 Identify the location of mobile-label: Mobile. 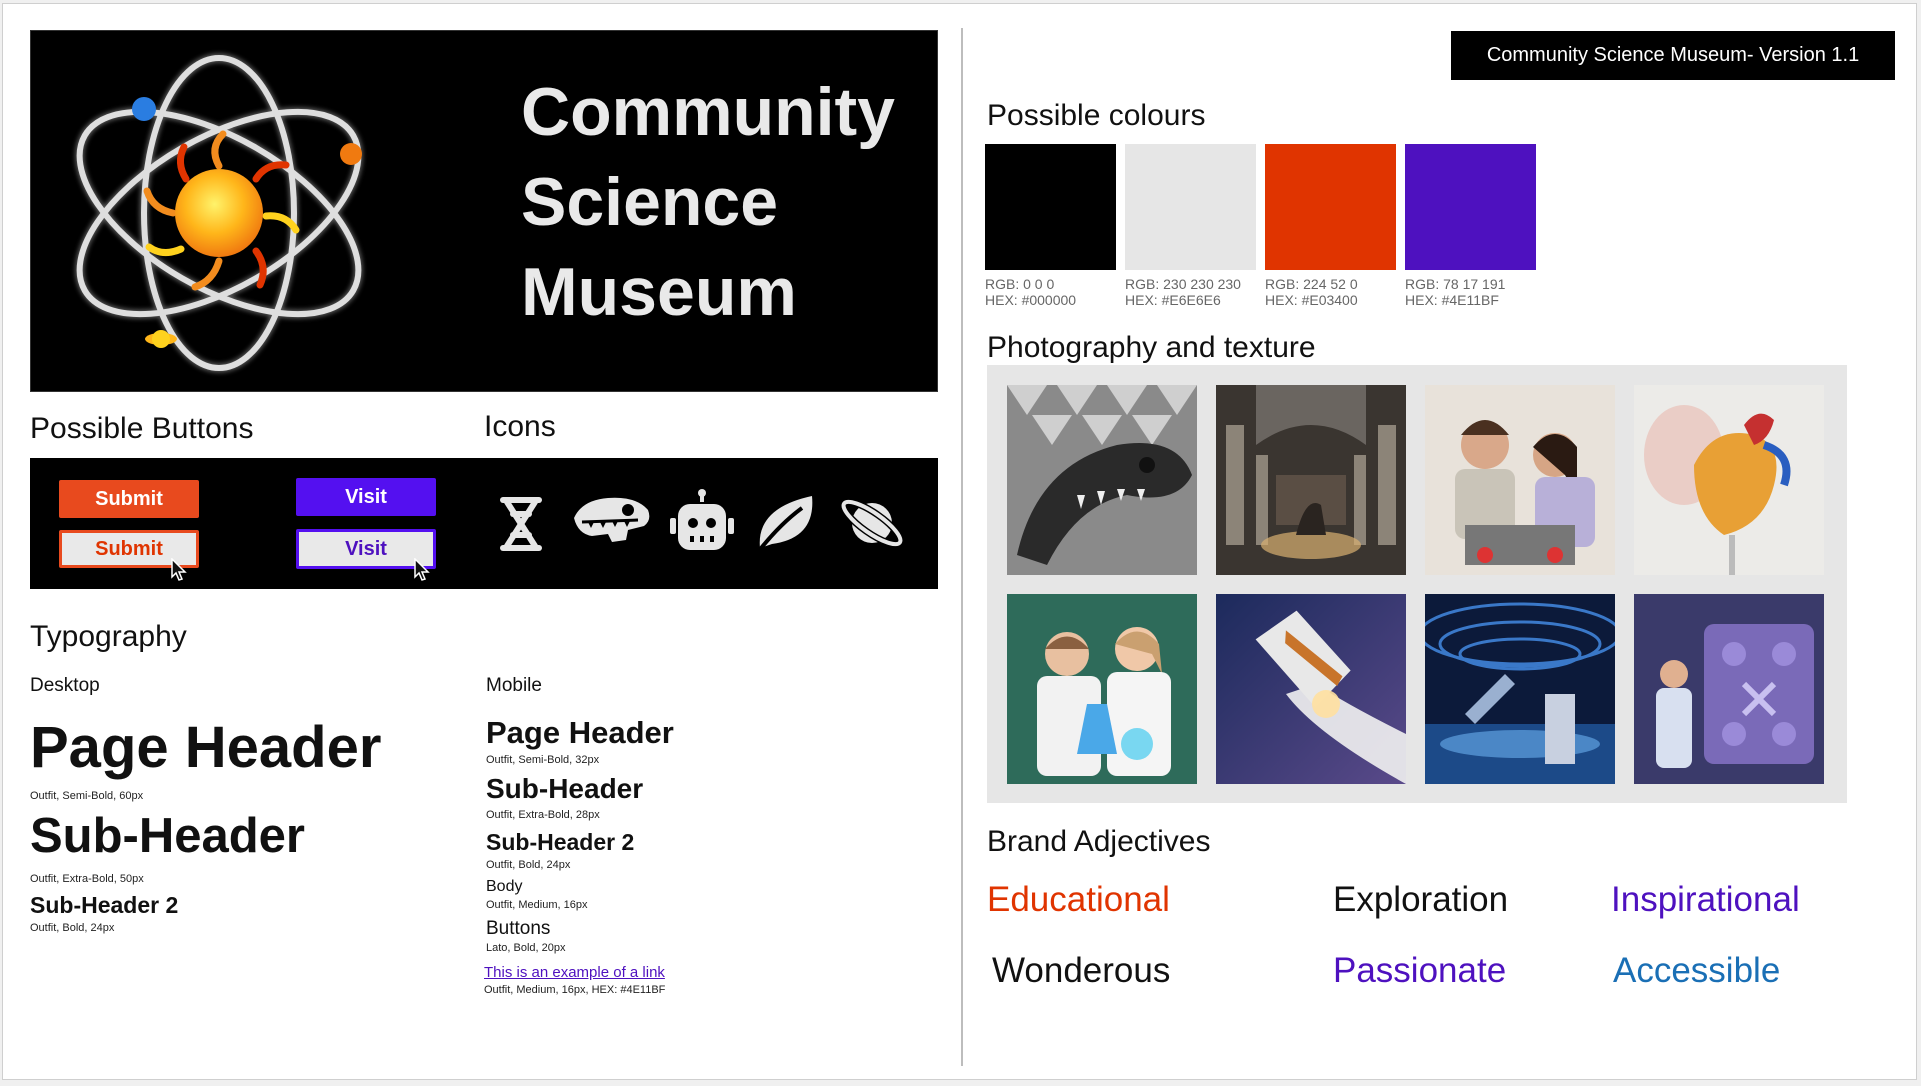
(514, 685).